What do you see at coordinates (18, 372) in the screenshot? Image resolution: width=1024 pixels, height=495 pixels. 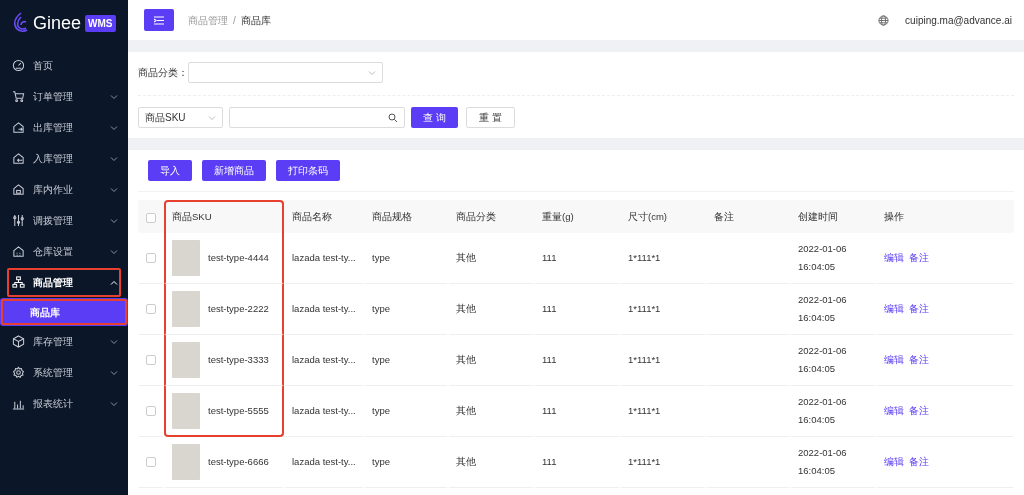 I see `settings-icon` at bounding box center [18, 372].